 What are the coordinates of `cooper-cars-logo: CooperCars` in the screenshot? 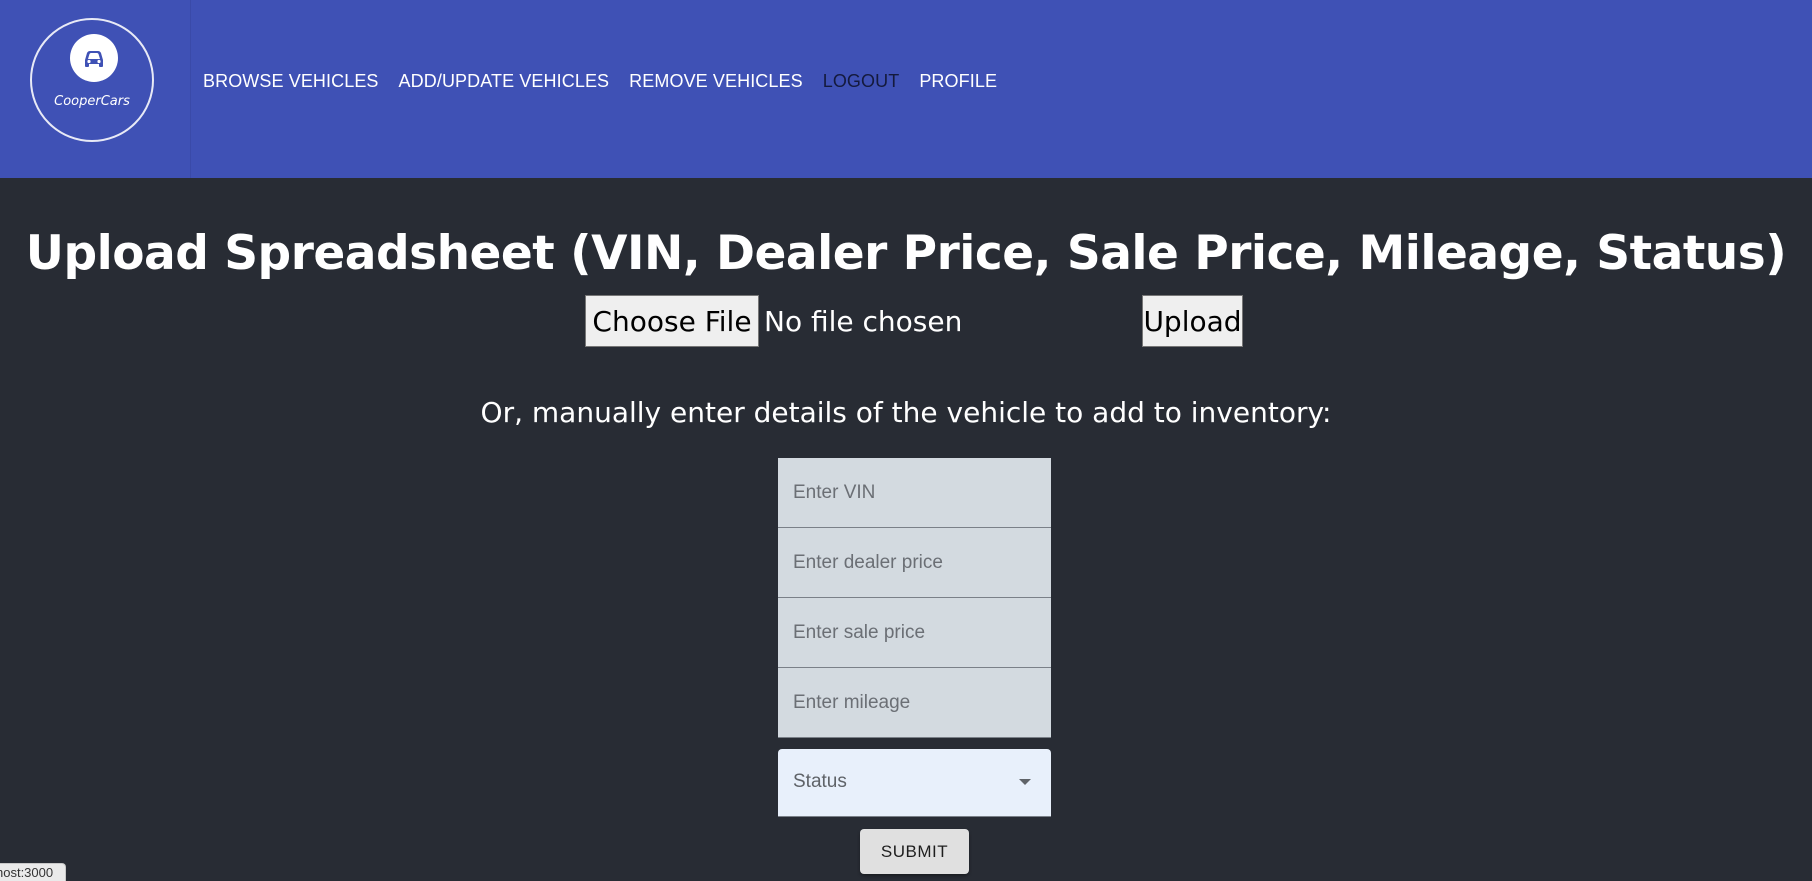 It's located at (92, 80).